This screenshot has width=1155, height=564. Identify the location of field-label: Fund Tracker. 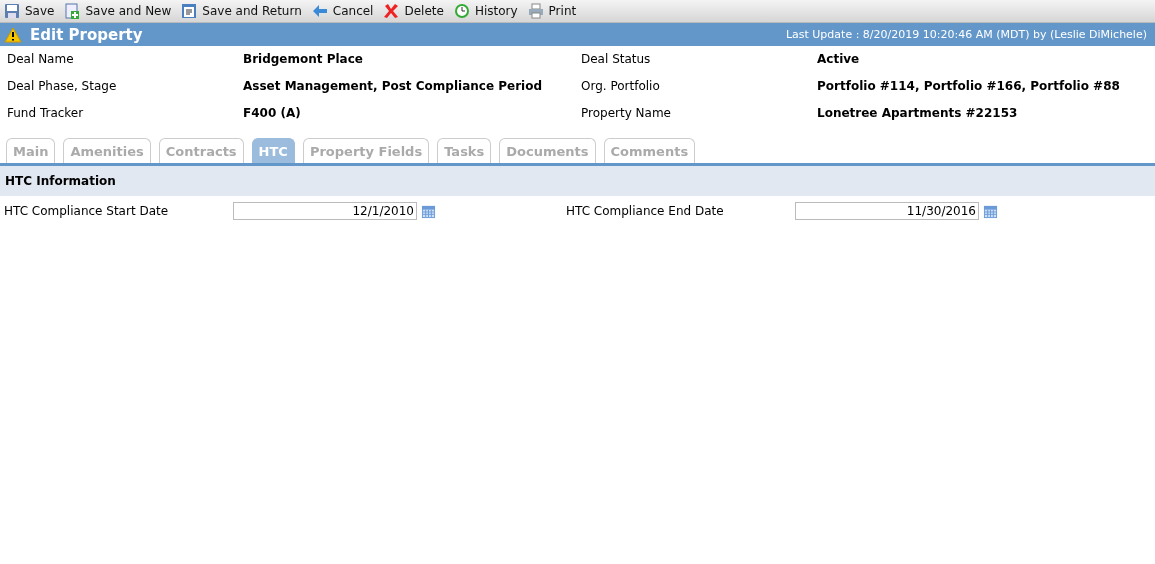
(46, 113).